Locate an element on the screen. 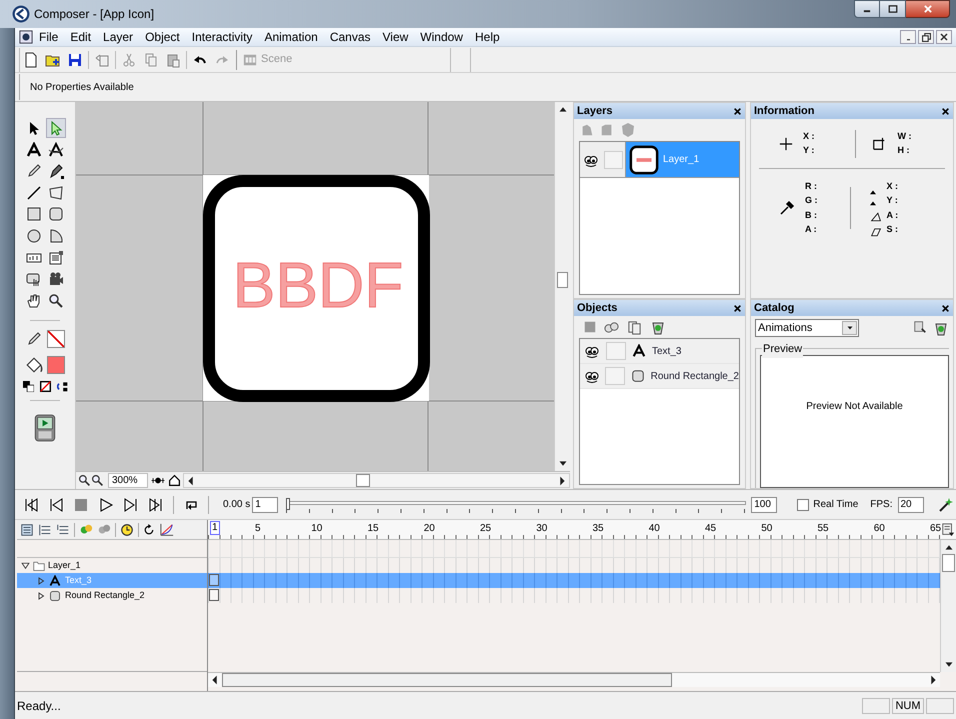 This screenshot has height=719, width=956. add-track-icon is located at coordinates (45, 529).